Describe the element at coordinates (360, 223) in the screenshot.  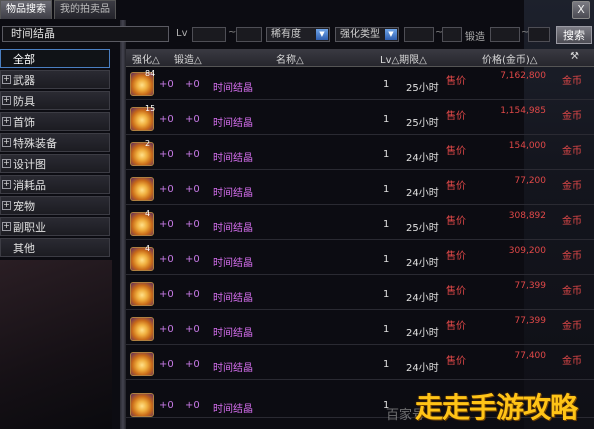
I see `table-row: 4 +0 +0 时间结晶 1 25小时 售价 308,892 金币` at that location.